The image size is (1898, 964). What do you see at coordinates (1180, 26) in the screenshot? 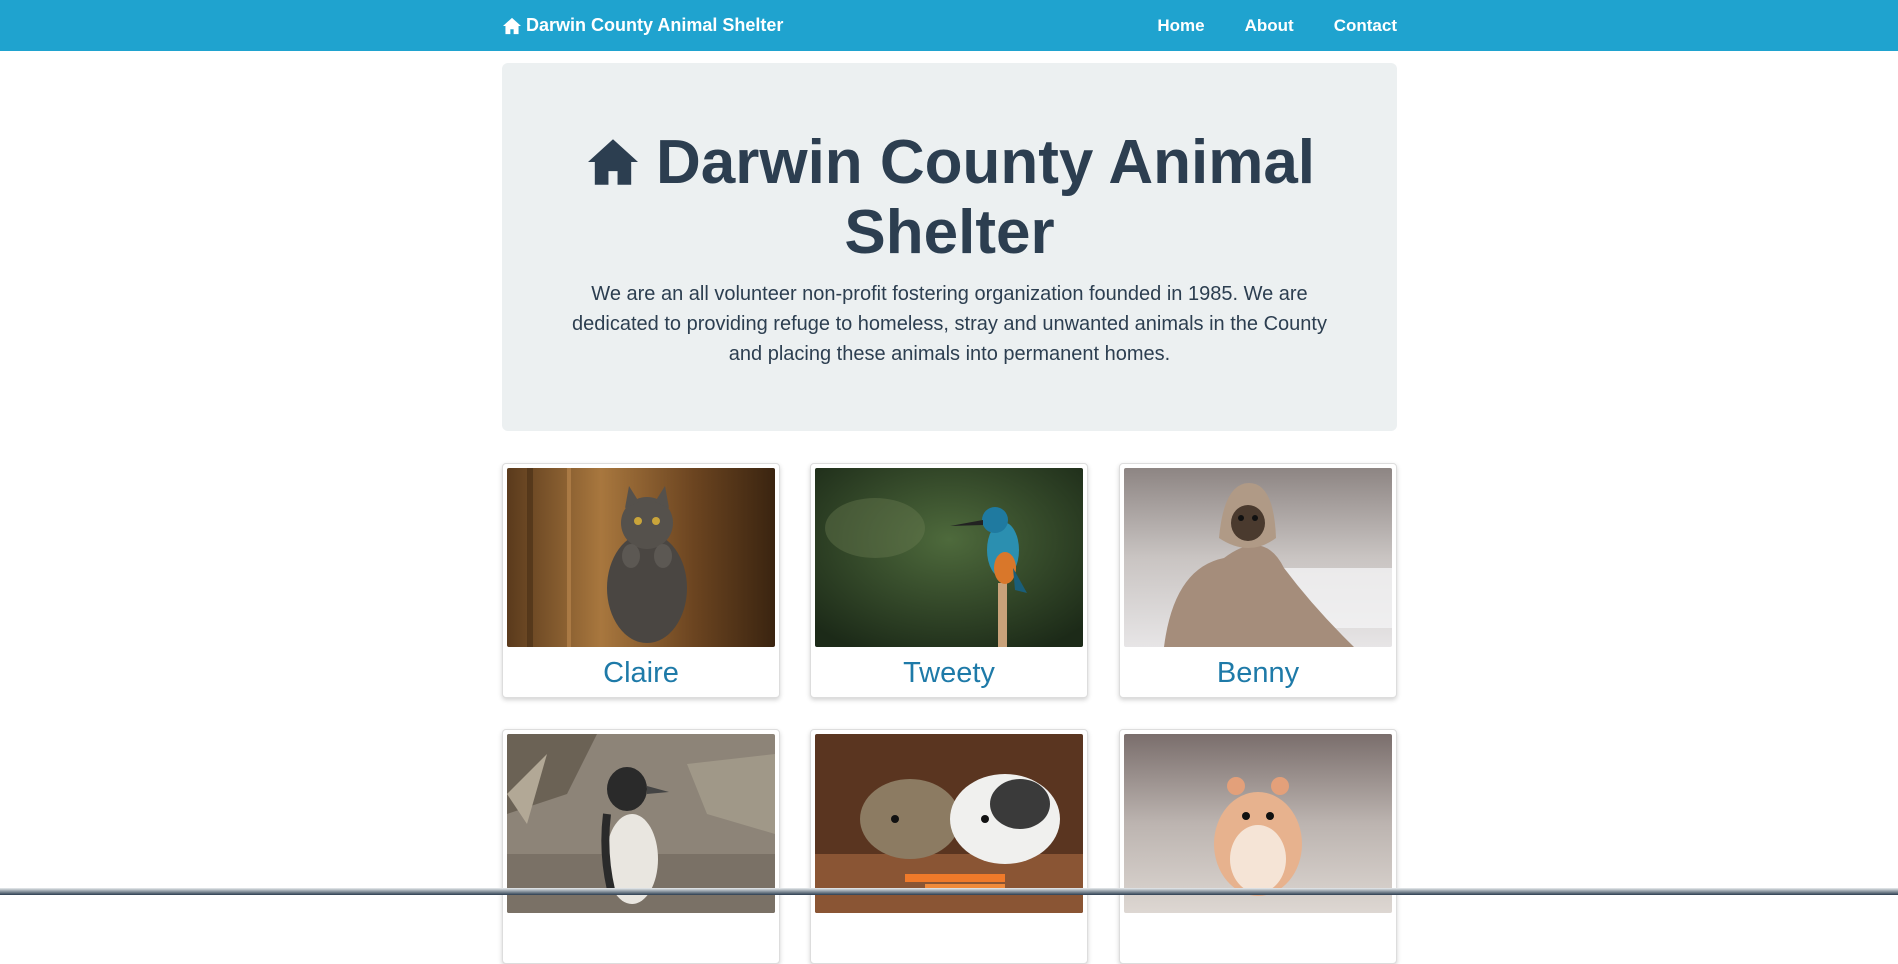
I see `nav-link-home: Home` at bounding box center [1180, 26].